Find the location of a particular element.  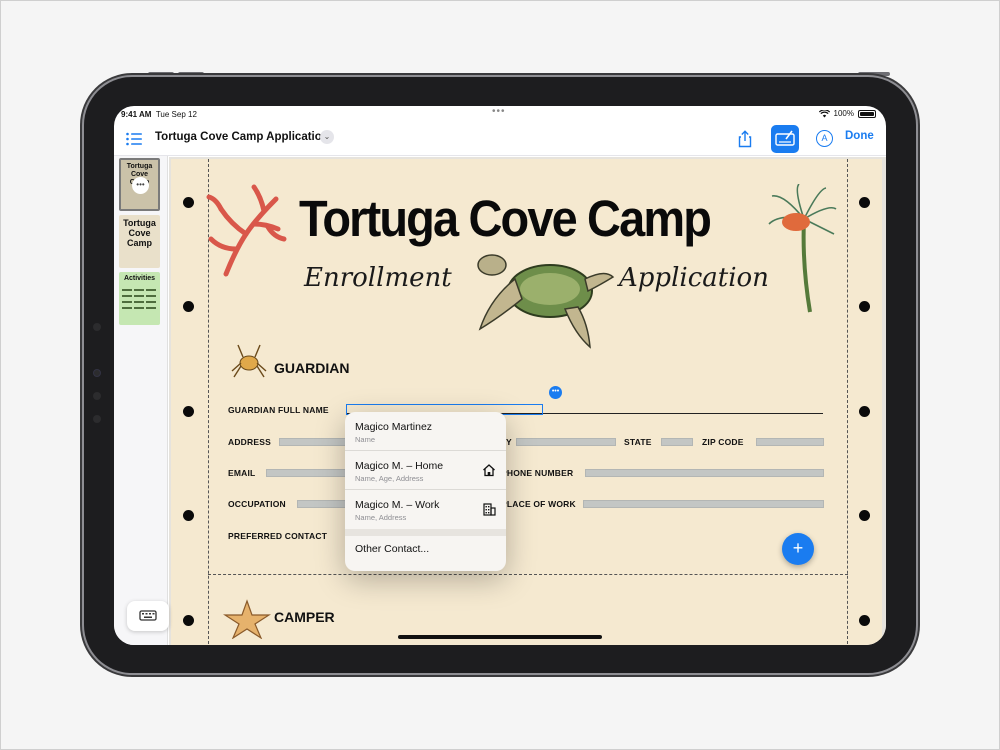

page-thumbnail: Activities is located at coordinates (139, 298).